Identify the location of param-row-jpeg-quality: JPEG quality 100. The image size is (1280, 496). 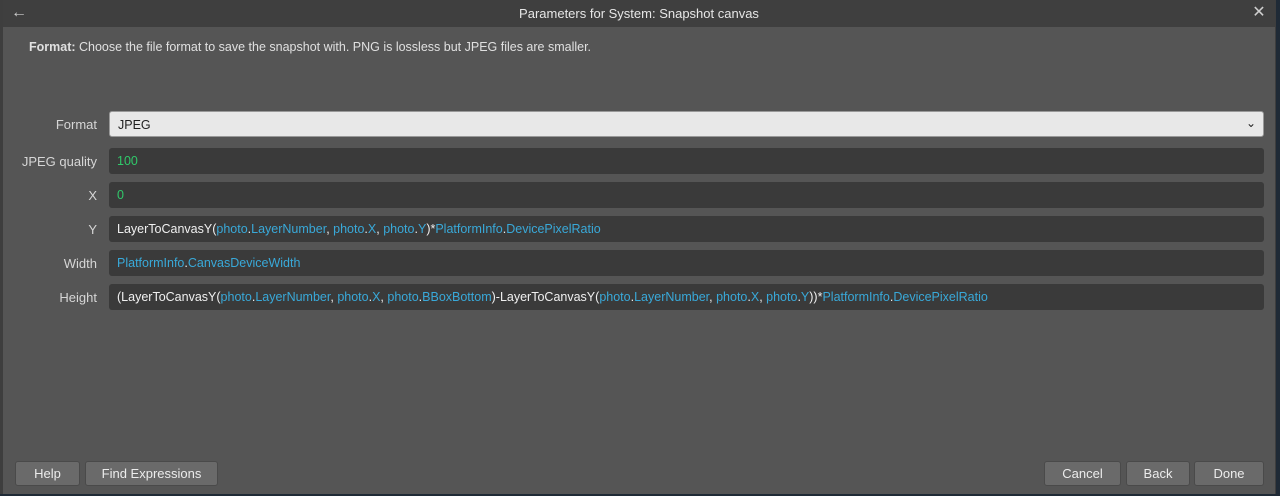
(639, 161).